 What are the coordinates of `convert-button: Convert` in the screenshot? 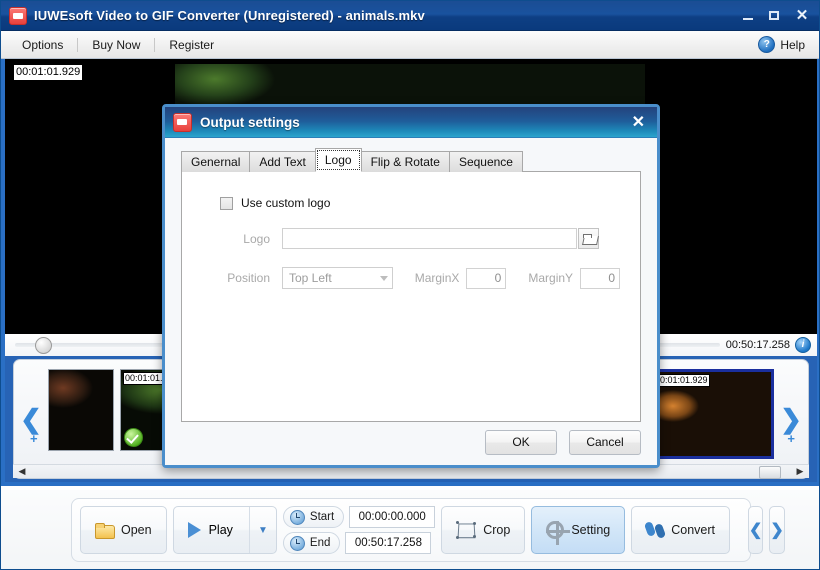 It's located at (681, 530).